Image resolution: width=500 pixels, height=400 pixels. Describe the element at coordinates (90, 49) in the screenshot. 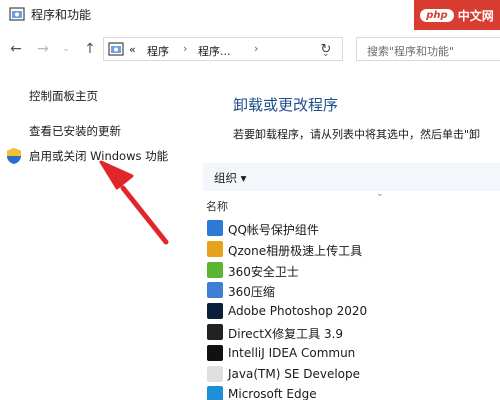

I see `up-arrow-icon: ↑` at that location.